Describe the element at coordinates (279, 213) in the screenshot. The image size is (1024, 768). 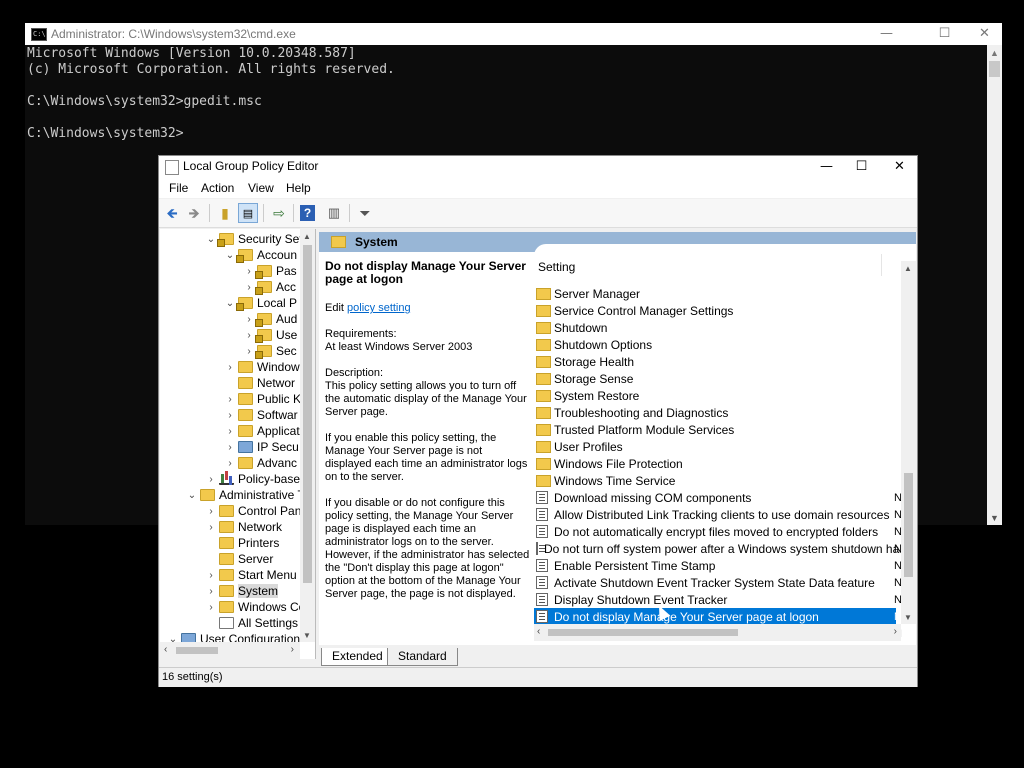
I see `export-list-icon: ⇨` at that location.